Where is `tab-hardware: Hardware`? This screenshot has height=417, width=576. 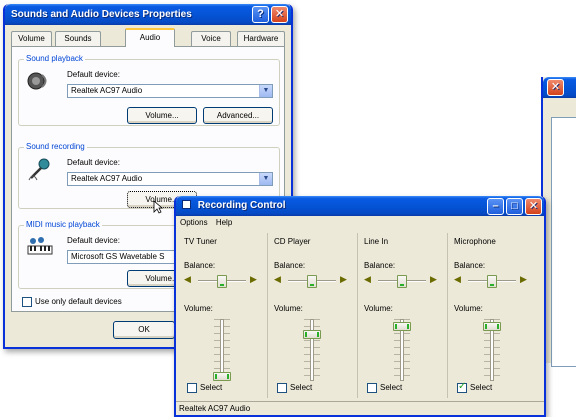
tab-hardware: Hardware is located at coordinates (261, 38).